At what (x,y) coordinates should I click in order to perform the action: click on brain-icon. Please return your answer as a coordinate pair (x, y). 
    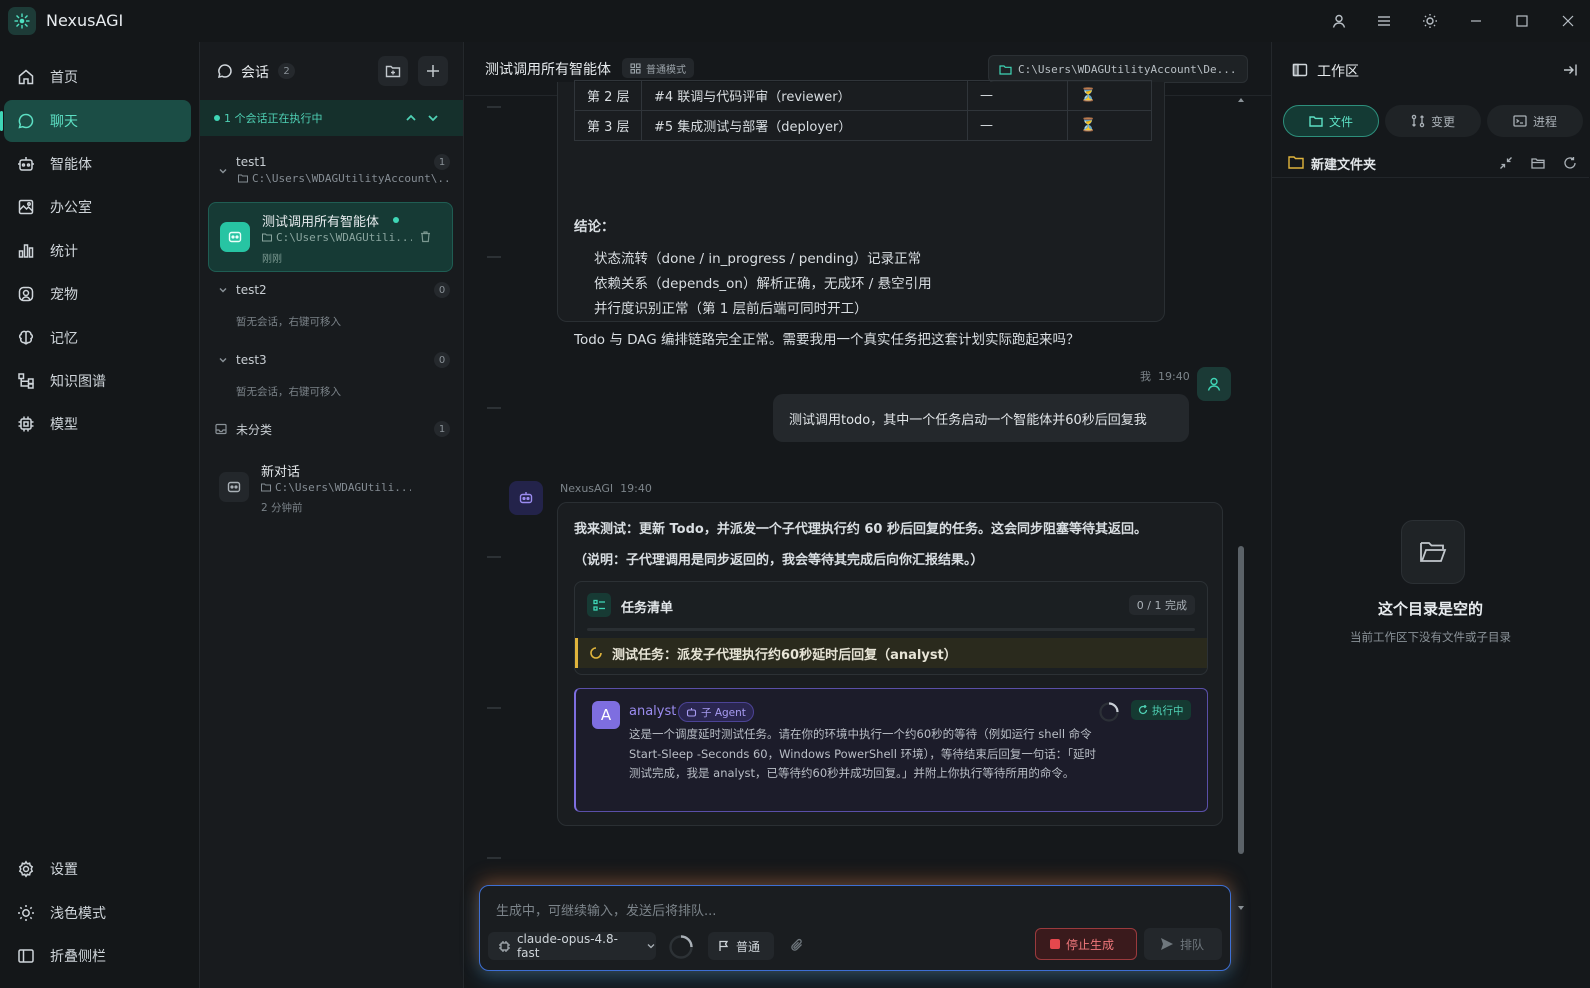
    Looking at the image, I should click on (26, 338).